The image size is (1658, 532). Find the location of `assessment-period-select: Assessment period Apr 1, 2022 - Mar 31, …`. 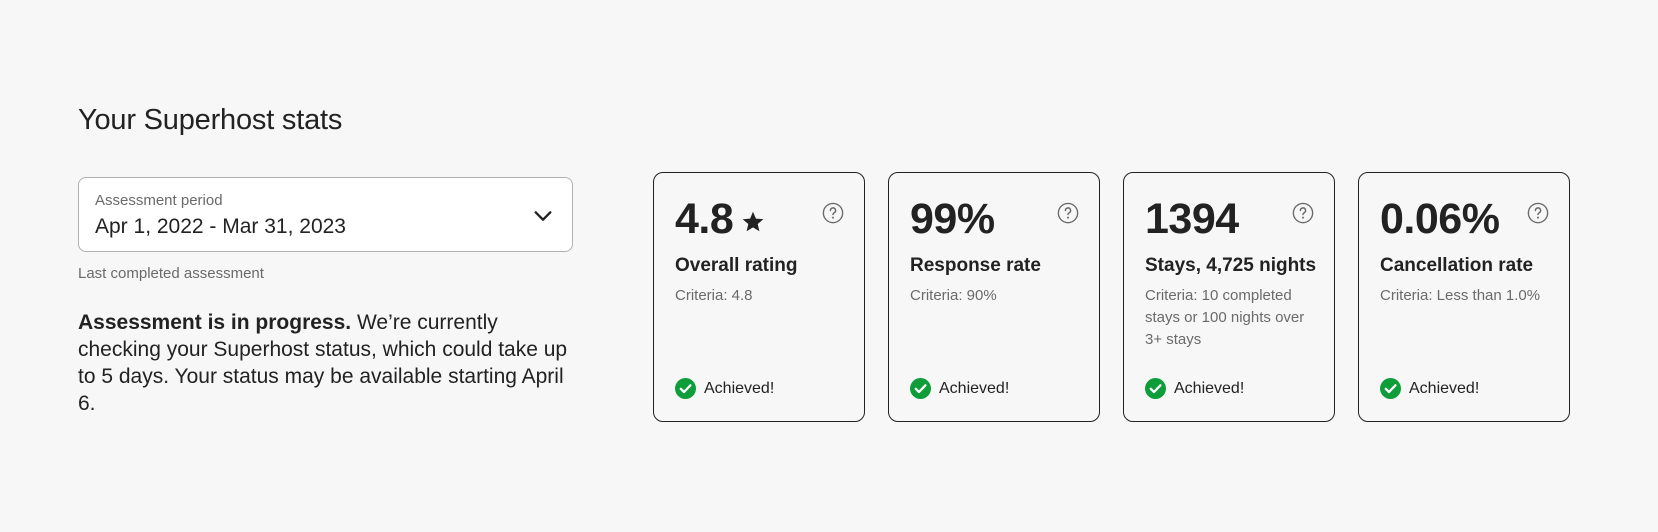

assessment-period-select: Assessment period Apr 1, 2022 - Mar 31, … is located at coordinates (325, 214).